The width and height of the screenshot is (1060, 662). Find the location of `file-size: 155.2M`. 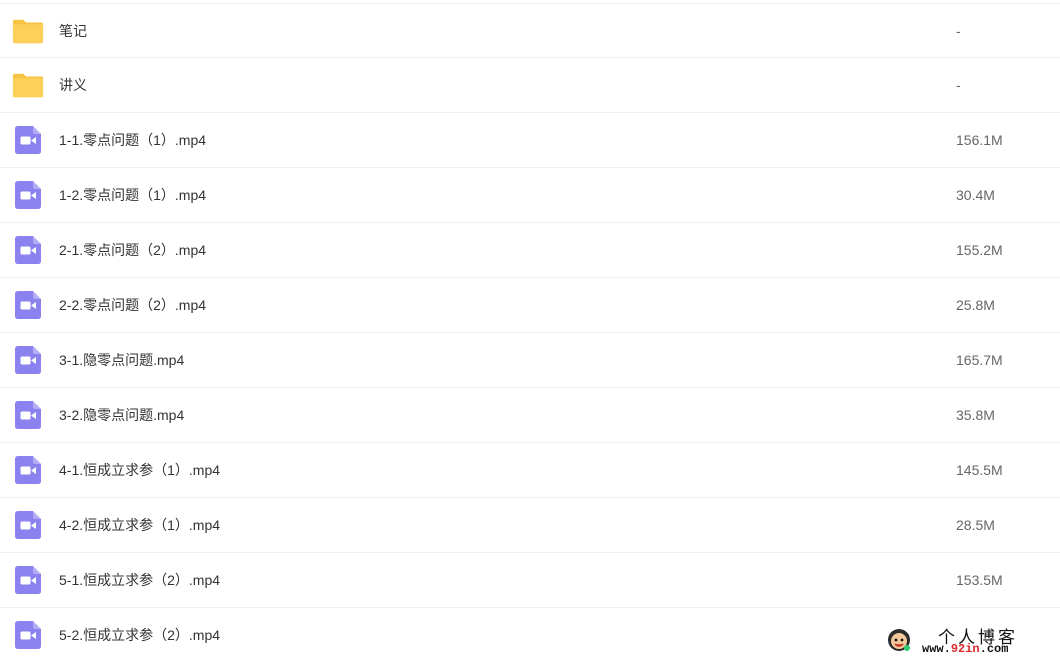

file-size: 155.2M is located at coordinates (979, 250).